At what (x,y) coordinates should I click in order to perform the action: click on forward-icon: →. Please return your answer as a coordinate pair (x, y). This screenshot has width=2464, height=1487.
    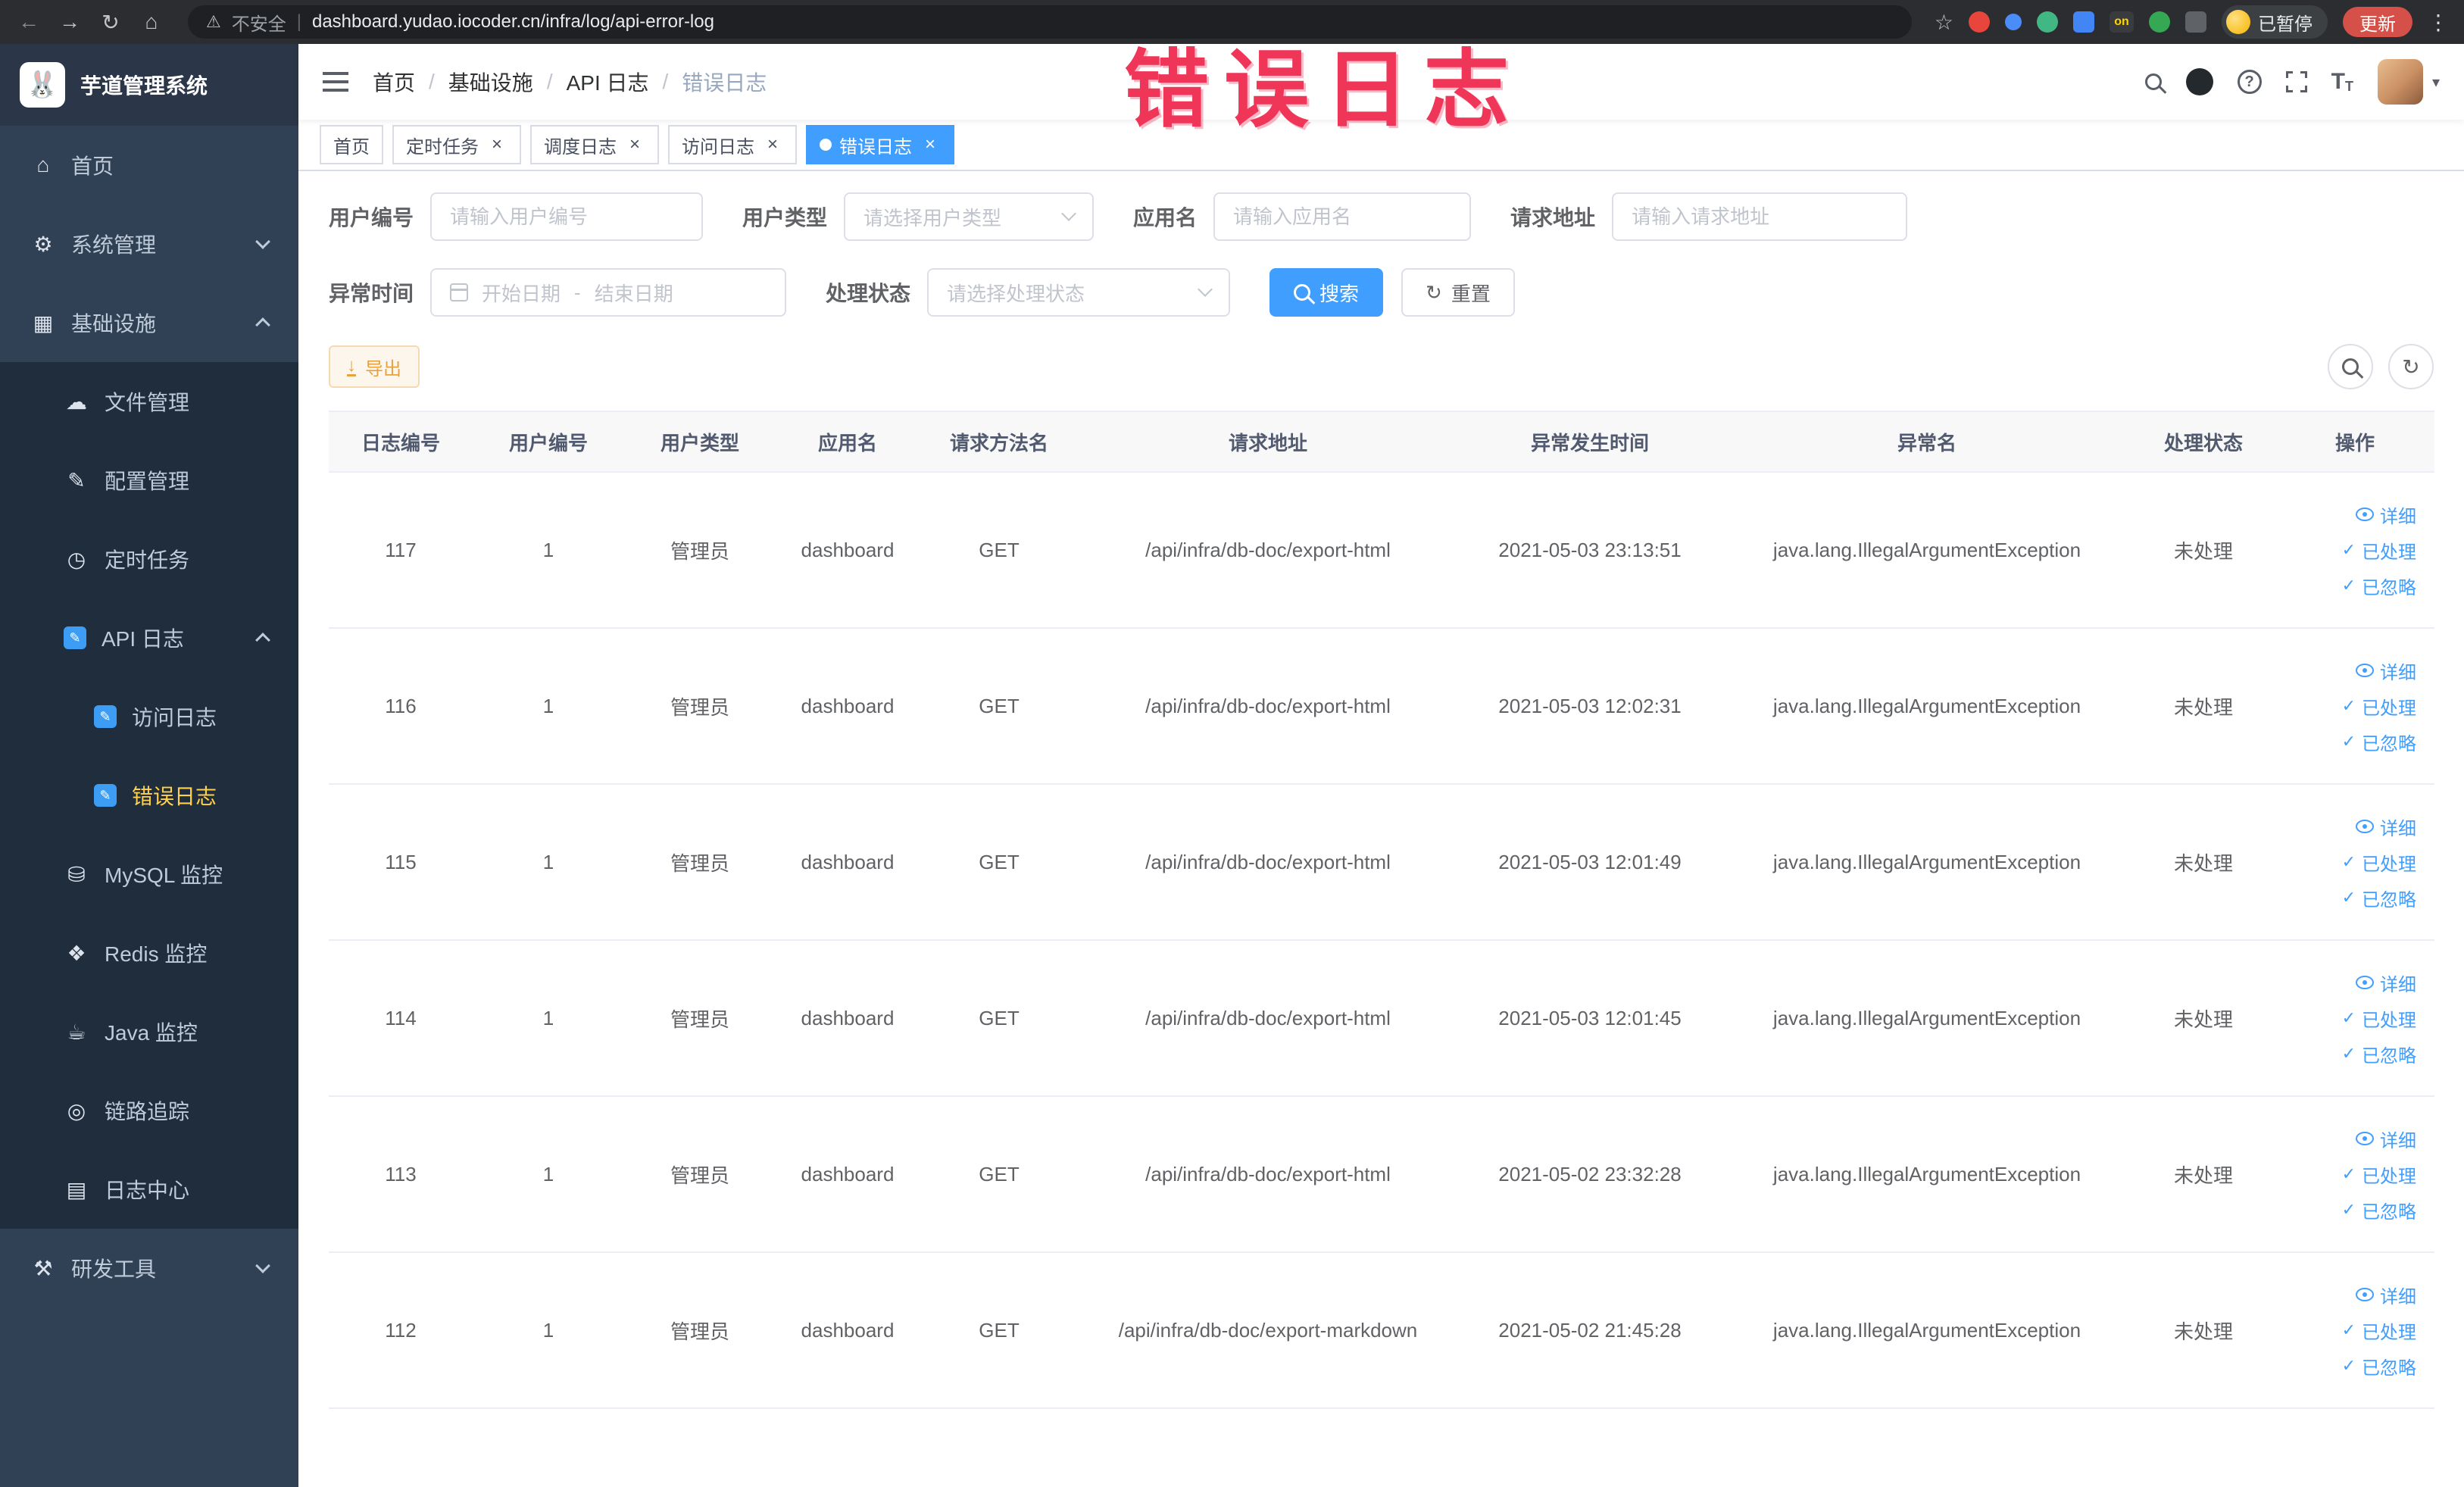
    Looking at the image, I should click on (69, 22).